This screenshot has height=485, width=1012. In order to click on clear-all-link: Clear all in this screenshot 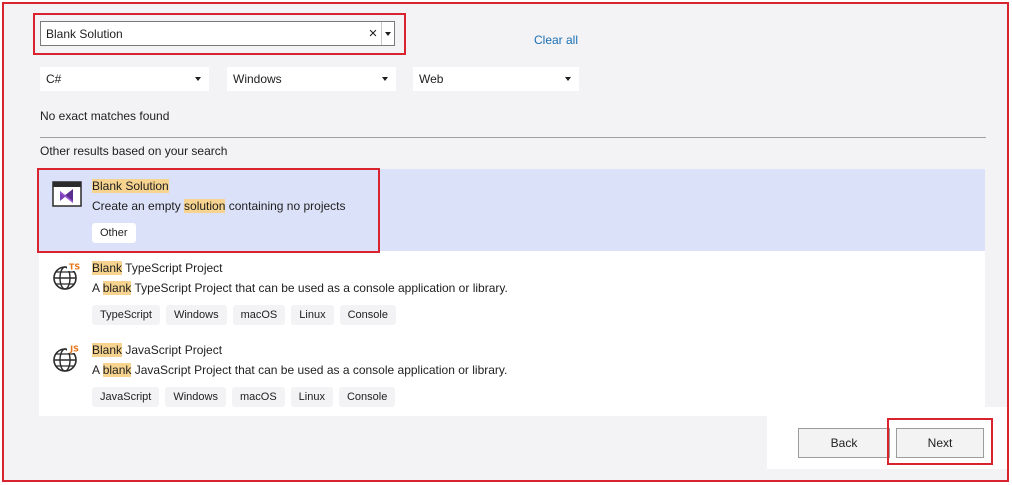, I will do `click(556, 40)`.